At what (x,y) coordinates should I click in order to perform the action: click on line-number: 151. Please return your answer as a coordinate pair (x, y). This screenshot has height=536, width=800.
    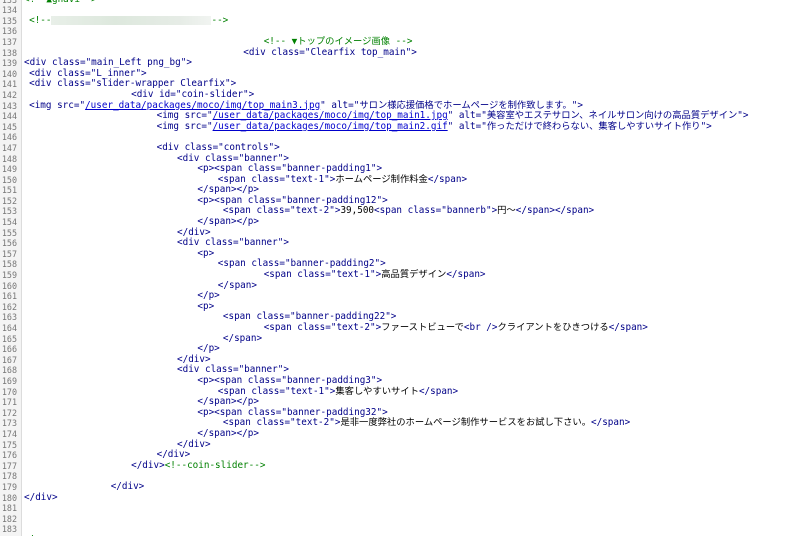
    Looking at the image, I should click on (9, 190).